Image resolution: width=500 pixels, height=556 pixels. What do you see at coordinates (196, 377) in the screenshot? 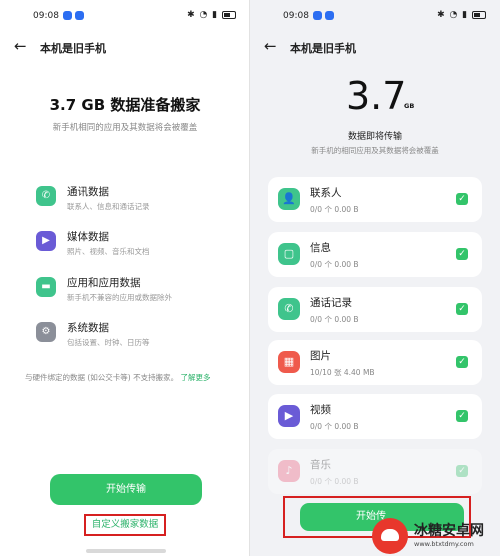
I see `learn-more-link: 了解更多` at bounding box center [196, 377].